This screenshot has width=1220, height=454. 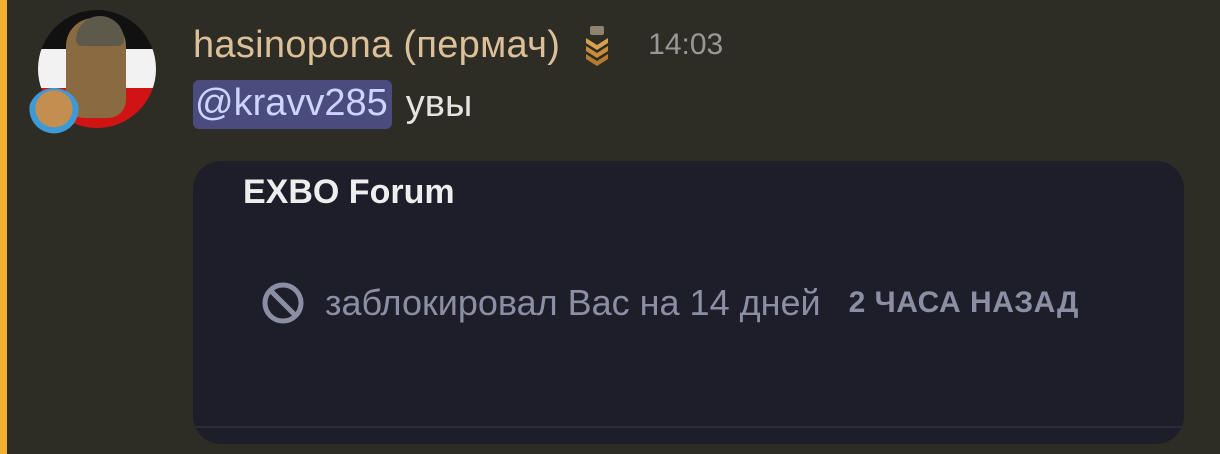 What do you see at coordinates (439, 103) in the screenshot?
I see `message-text: увы` at bounding box center [439, 103].